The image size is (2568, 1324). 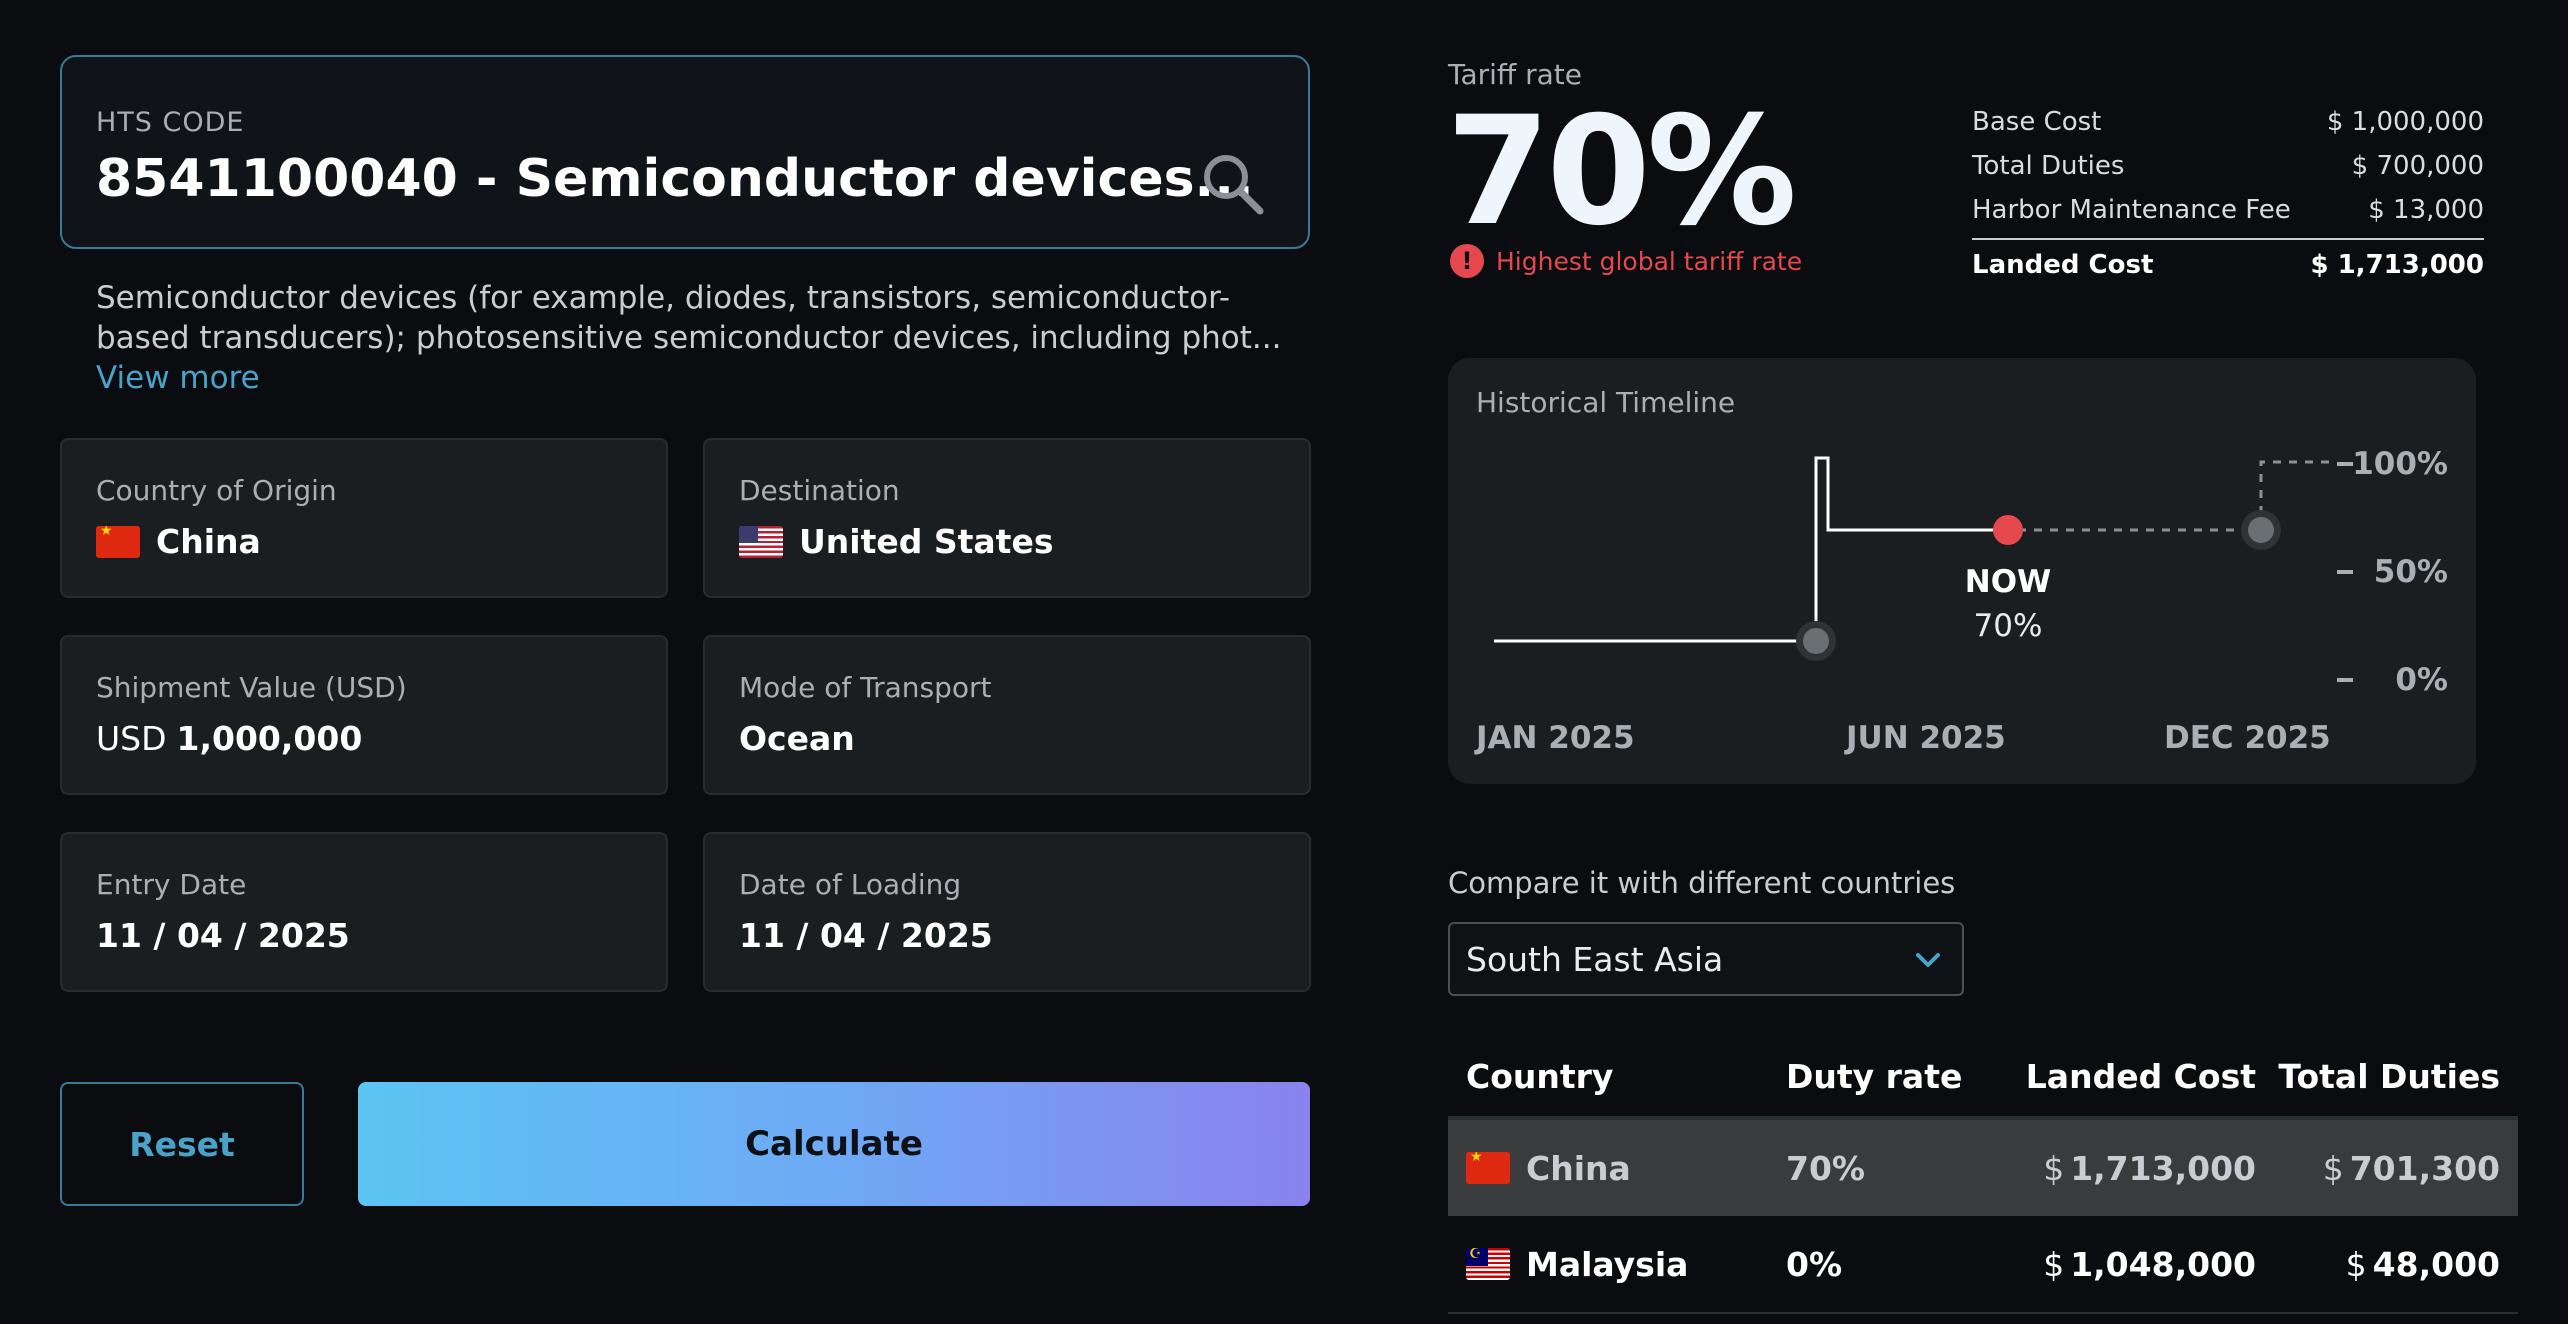 What do you see at coordinates (2228, 122) in the screenshot?
I see `cost-row-base: Base Cost $ 1,000,000` at bounding box center [2228, 122].